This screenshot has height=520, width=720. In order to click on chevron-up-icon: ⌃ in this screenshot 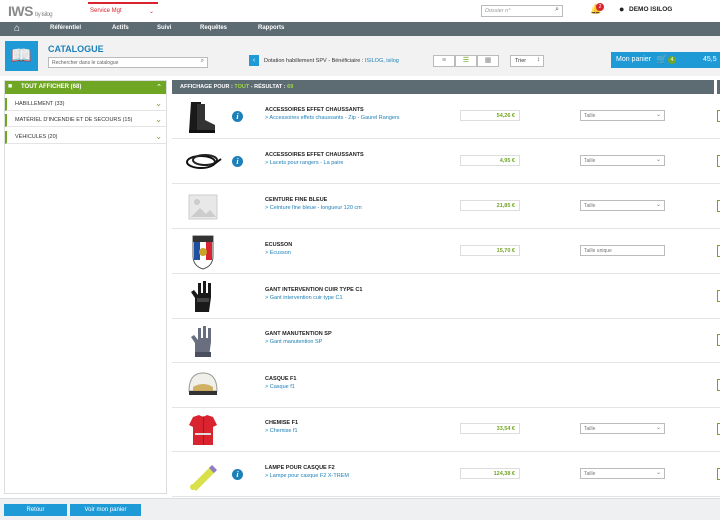, I will do `click(159, 87)`.